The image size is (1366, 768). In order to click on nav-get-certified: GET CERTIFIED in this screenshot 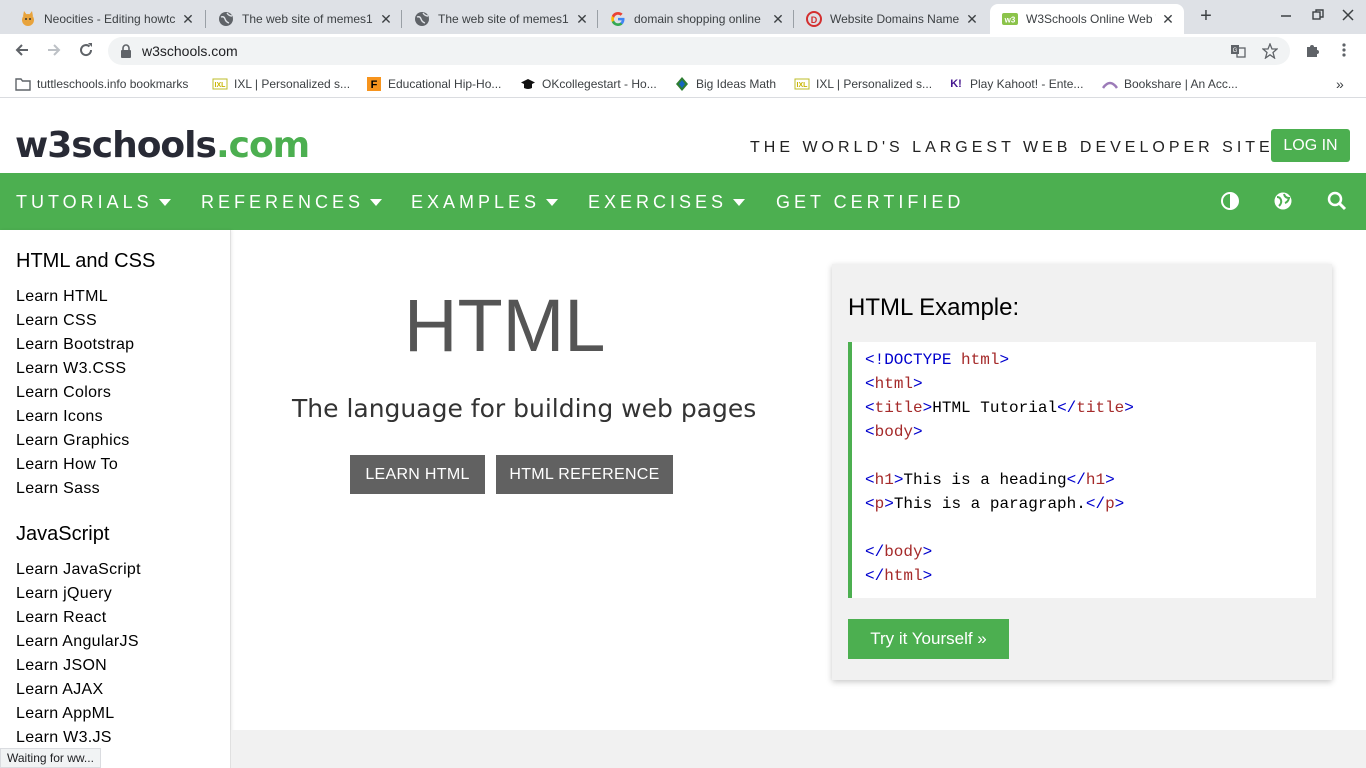, I will do `click(870, 202)`.